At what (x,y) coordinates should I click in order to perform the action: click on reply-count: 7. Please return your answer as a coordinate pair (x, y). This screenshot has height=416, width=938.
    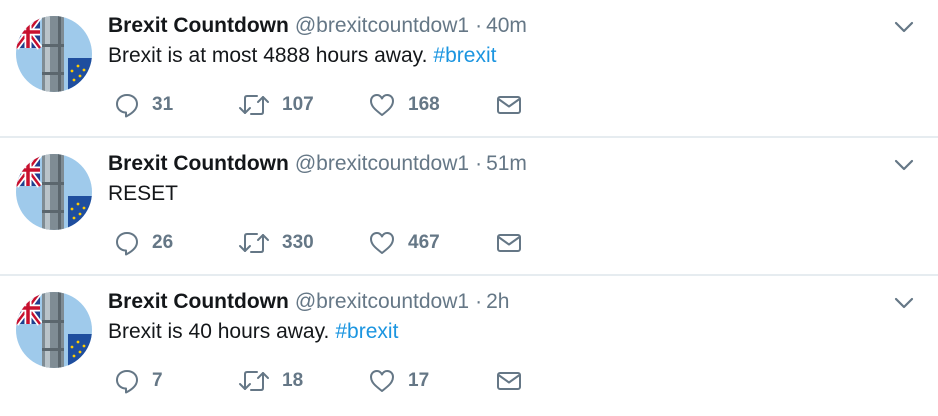
    Looking at the image, I should click on (157, 380).